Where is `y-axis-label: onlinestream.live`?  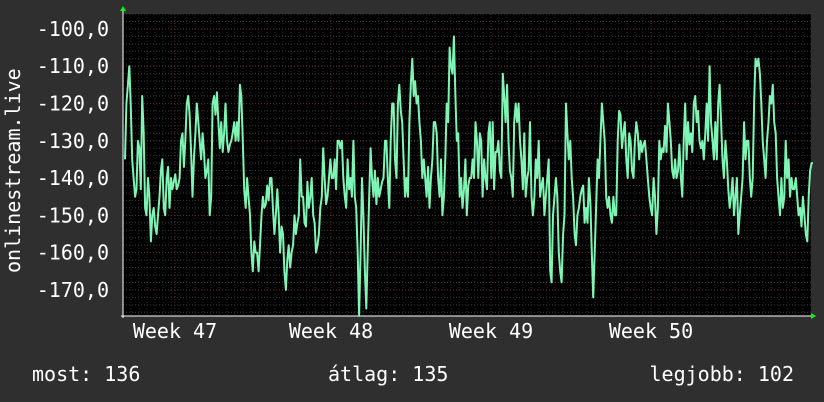 y-axis-label: onlinestream.live is located at coordinates (13, 170).